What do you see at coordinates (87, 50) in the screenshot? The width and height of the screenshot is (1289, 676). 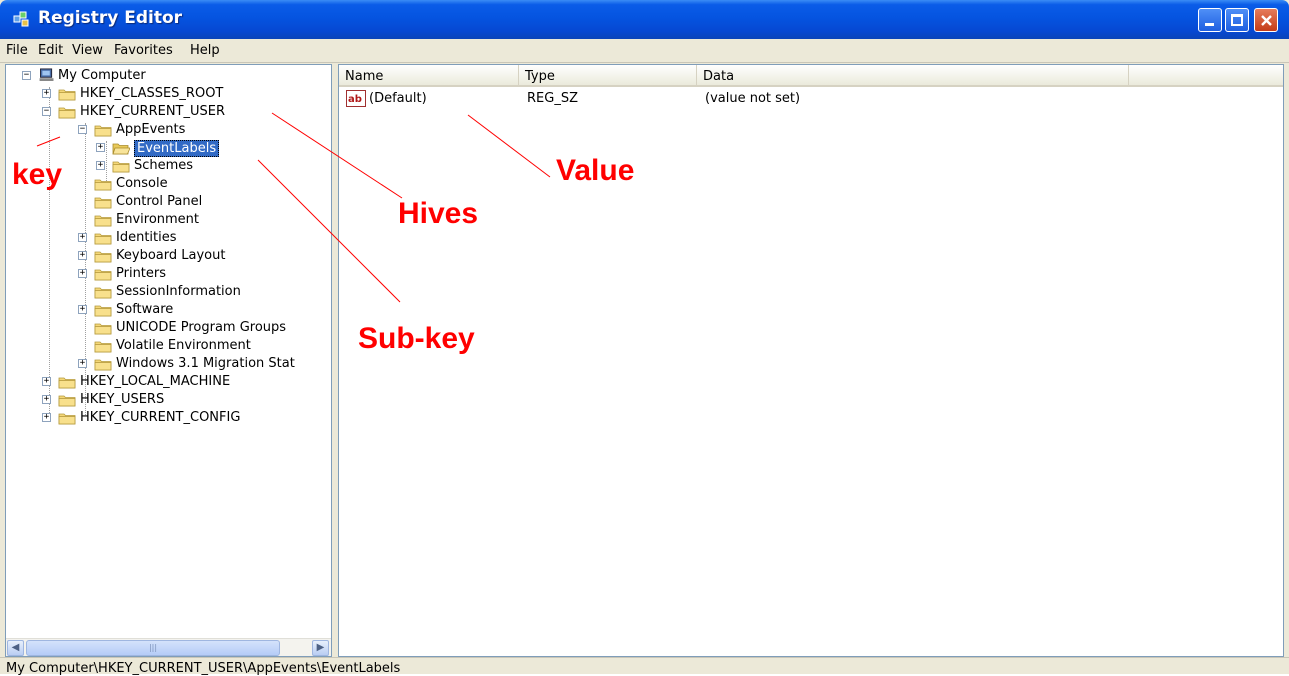 I see `menu-view: View` at bounding box center [87, 50].